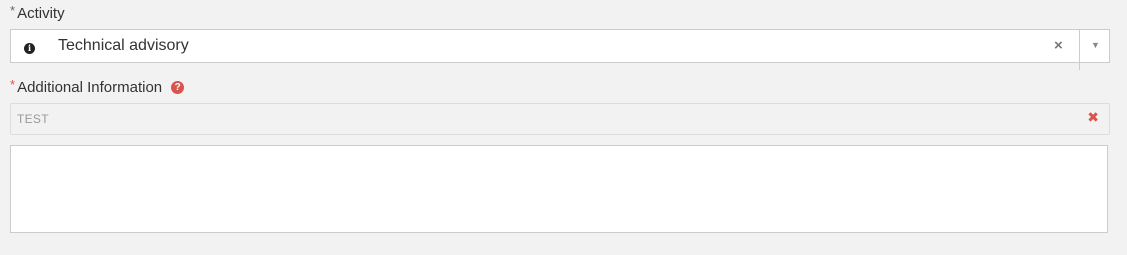 The image size is (1127, 255). What do you see at coordinates (560, 119) in the screenshot?
I see `additional-information-tag-field: TEST ✖` at bounding box center [560, 119].